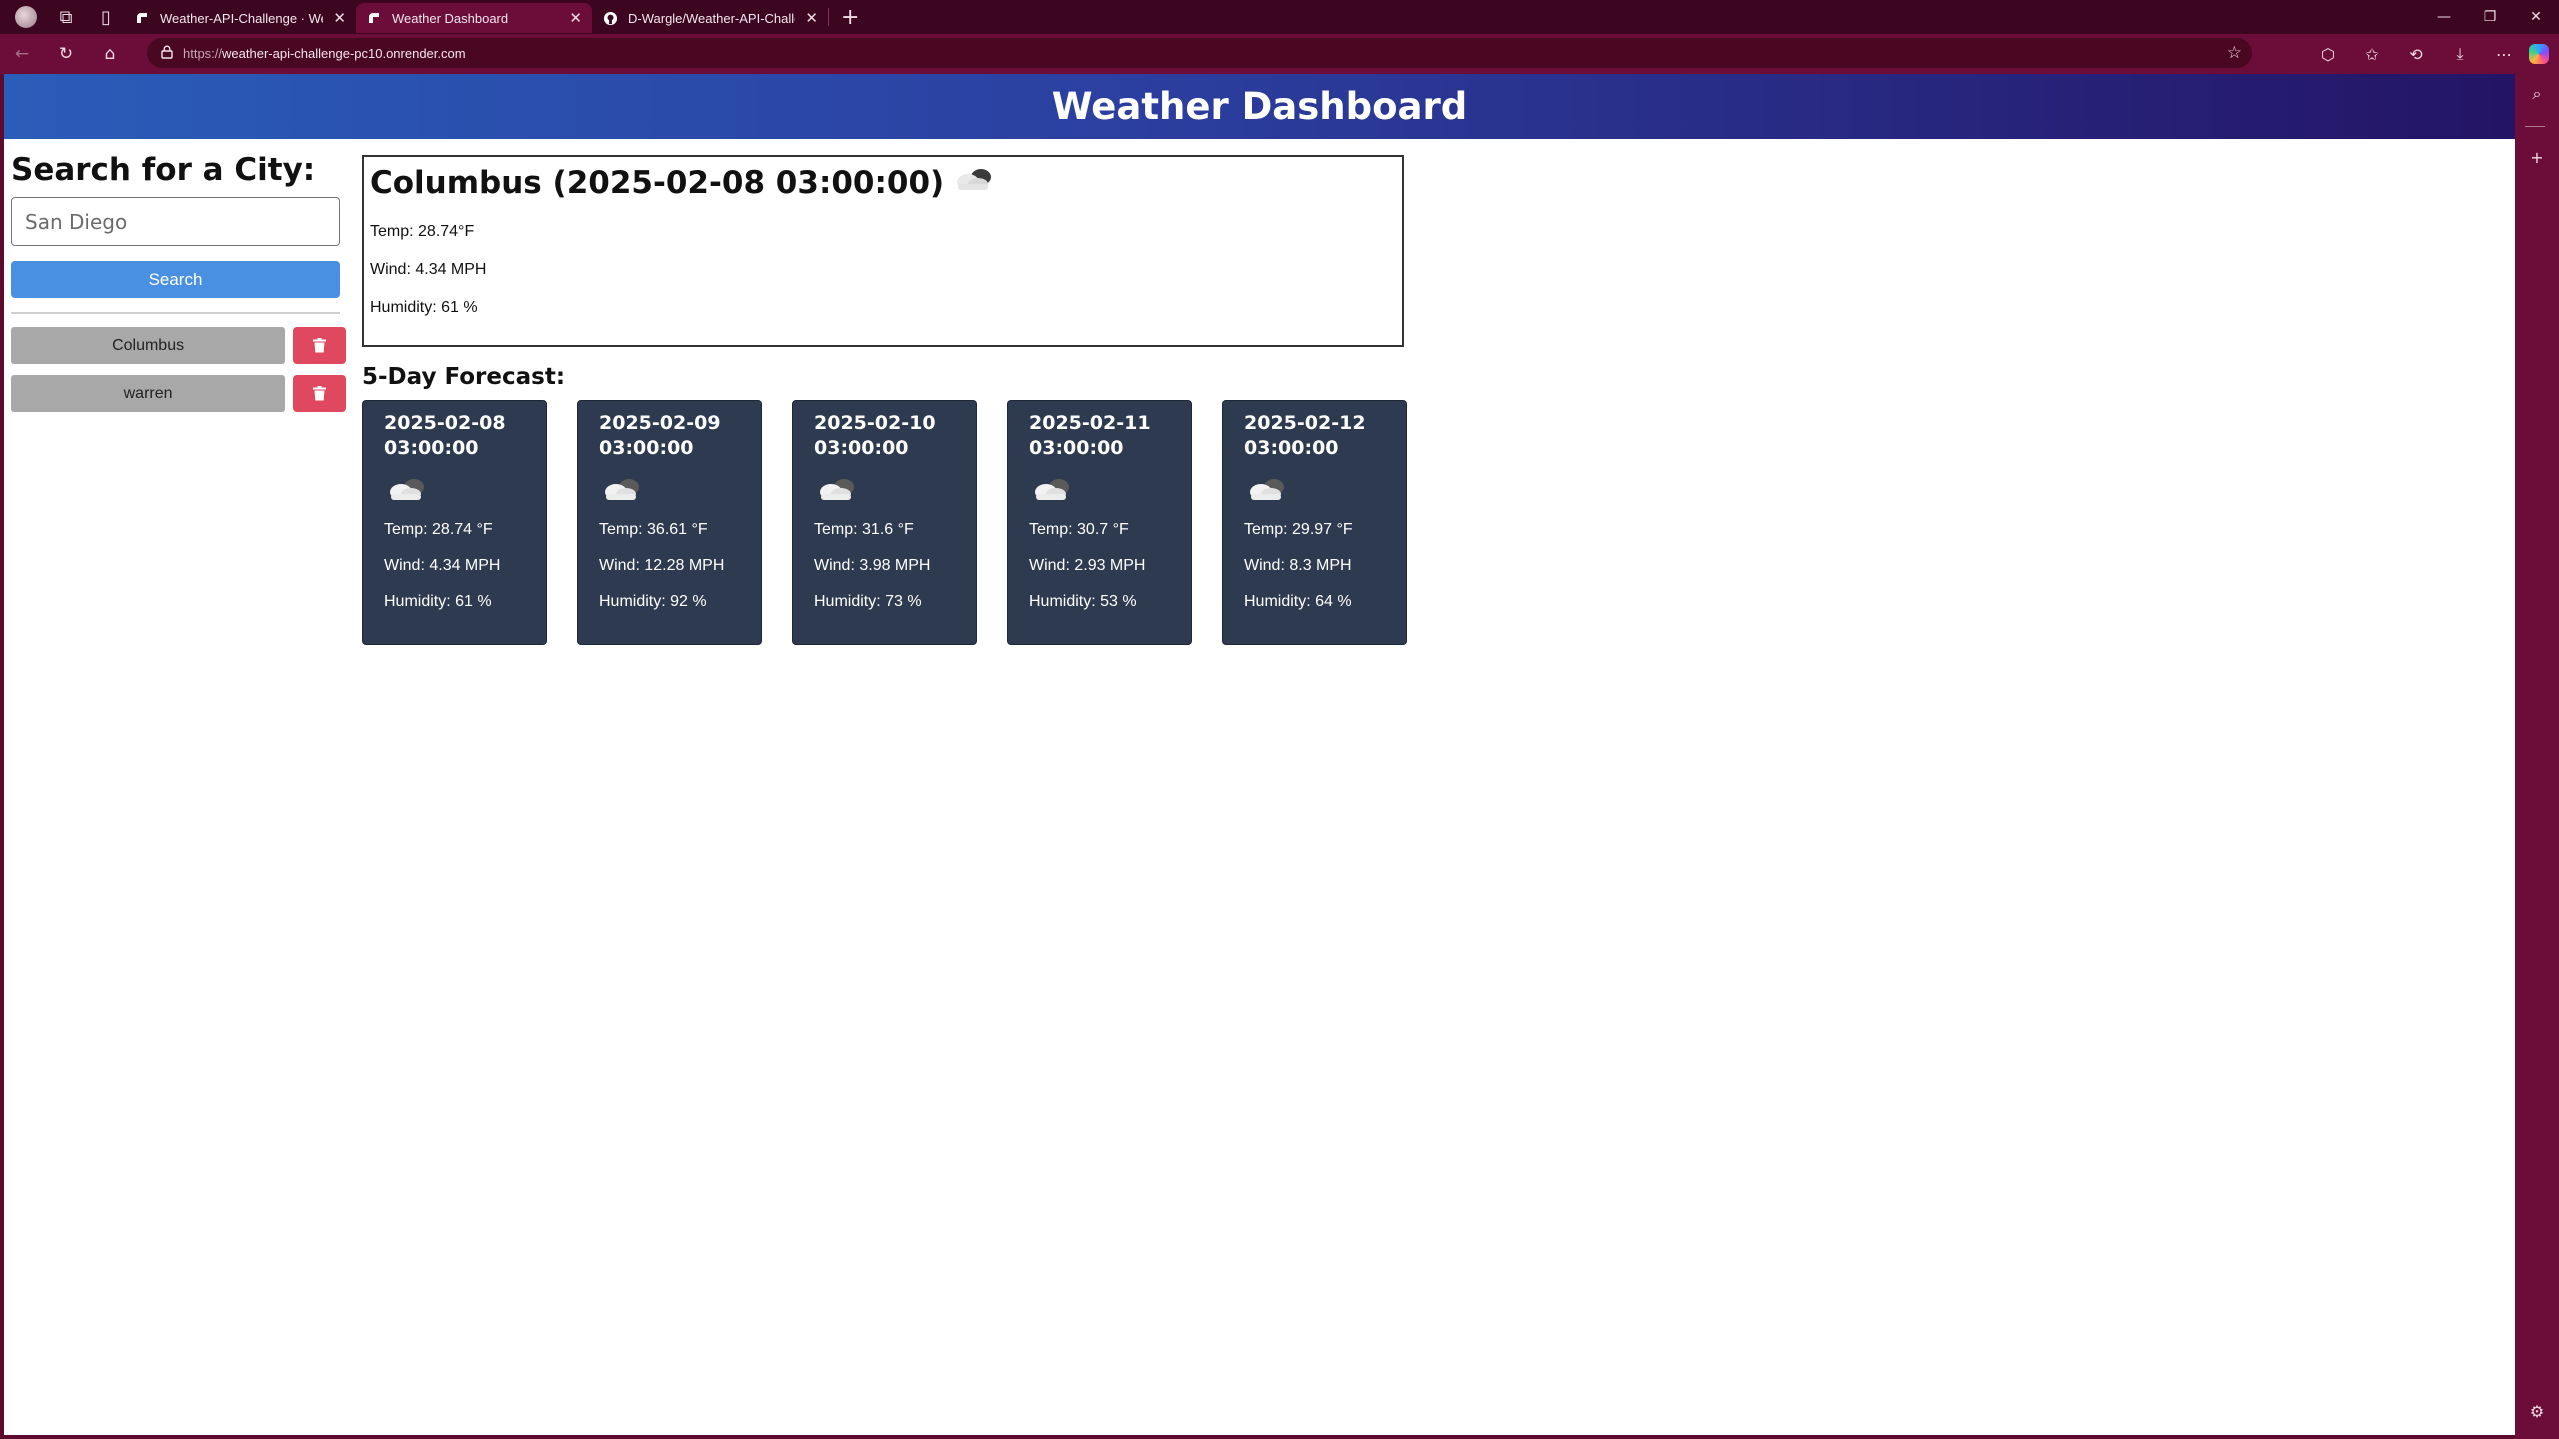  What do you see at coordinates (1079, 529) in the screenshot?
I see `forecast-temp: Temp: 30.7 °F` at bounding box center [1079, 529].